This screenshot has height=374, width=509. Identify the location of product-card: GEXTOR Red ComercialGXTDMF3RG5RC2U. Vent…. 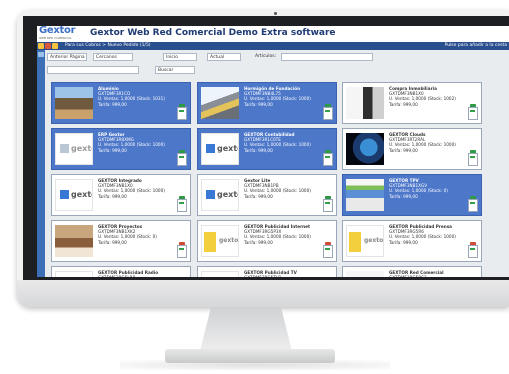
(412, 271).